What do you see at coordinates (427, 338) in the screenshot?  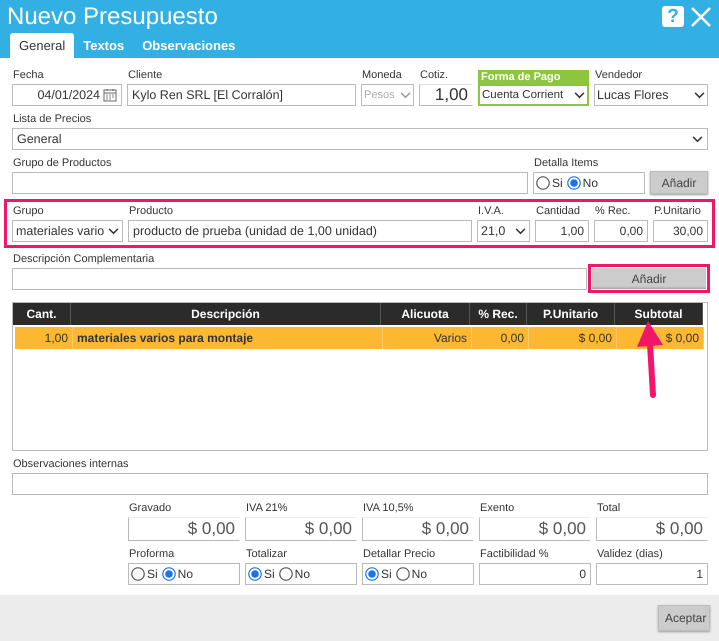 I see `table-cell: Varios` at bounding box center [427, 338].